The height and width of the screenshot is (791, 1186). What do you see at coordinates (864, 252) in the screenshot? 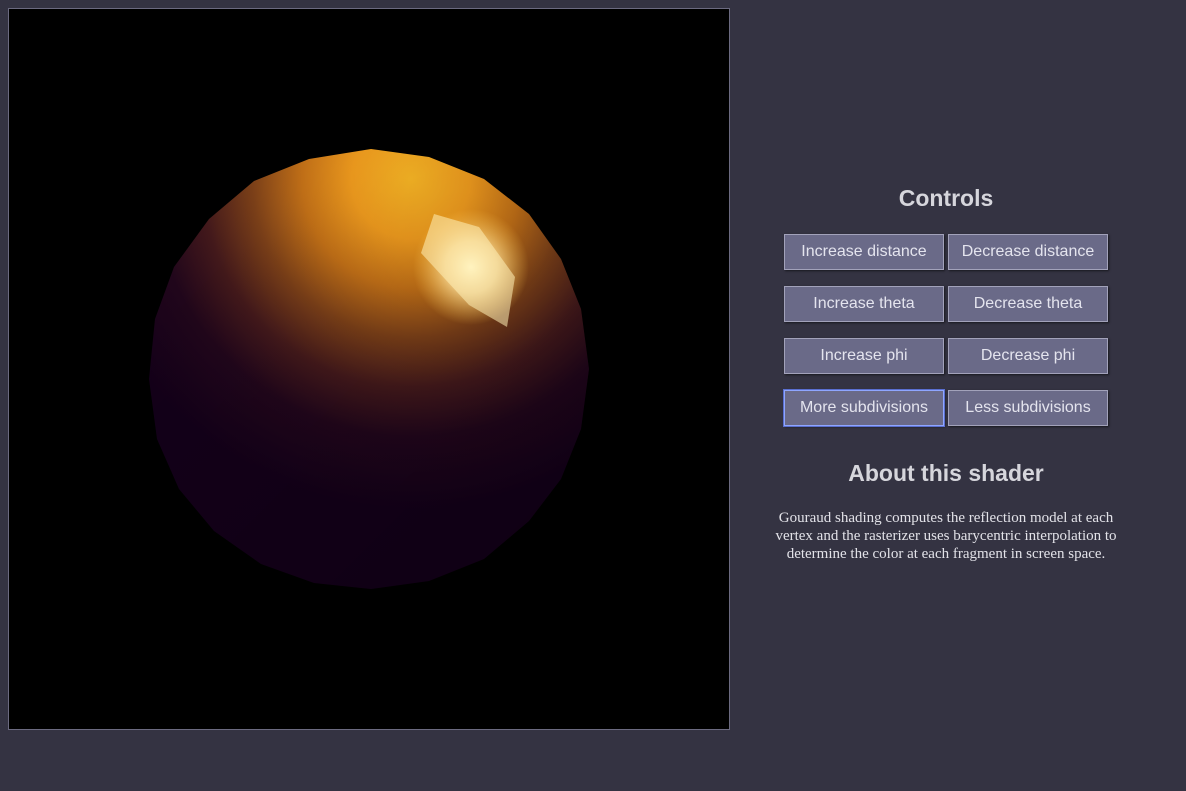
I see `increase-distance-button: Increase distance` at bounding box center [864, 252].